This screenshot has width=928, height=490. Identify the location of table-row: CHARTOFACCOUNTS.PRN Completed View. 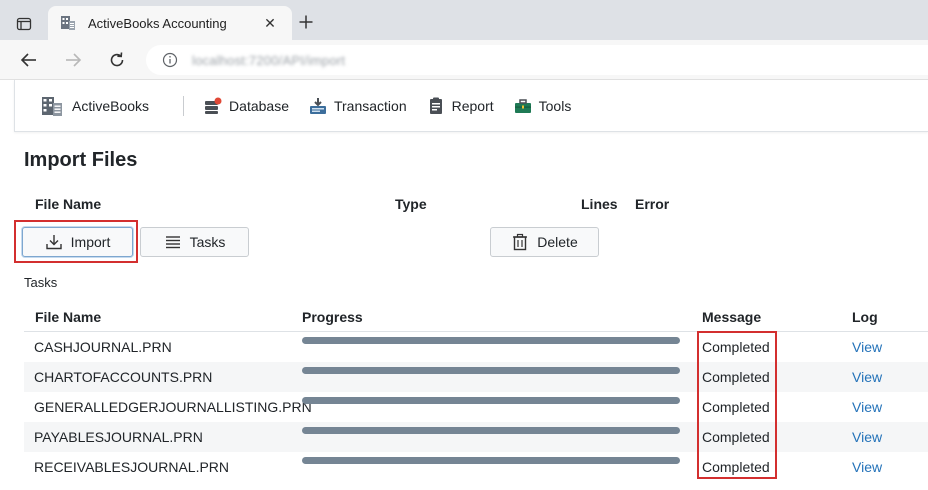
(476, 377).